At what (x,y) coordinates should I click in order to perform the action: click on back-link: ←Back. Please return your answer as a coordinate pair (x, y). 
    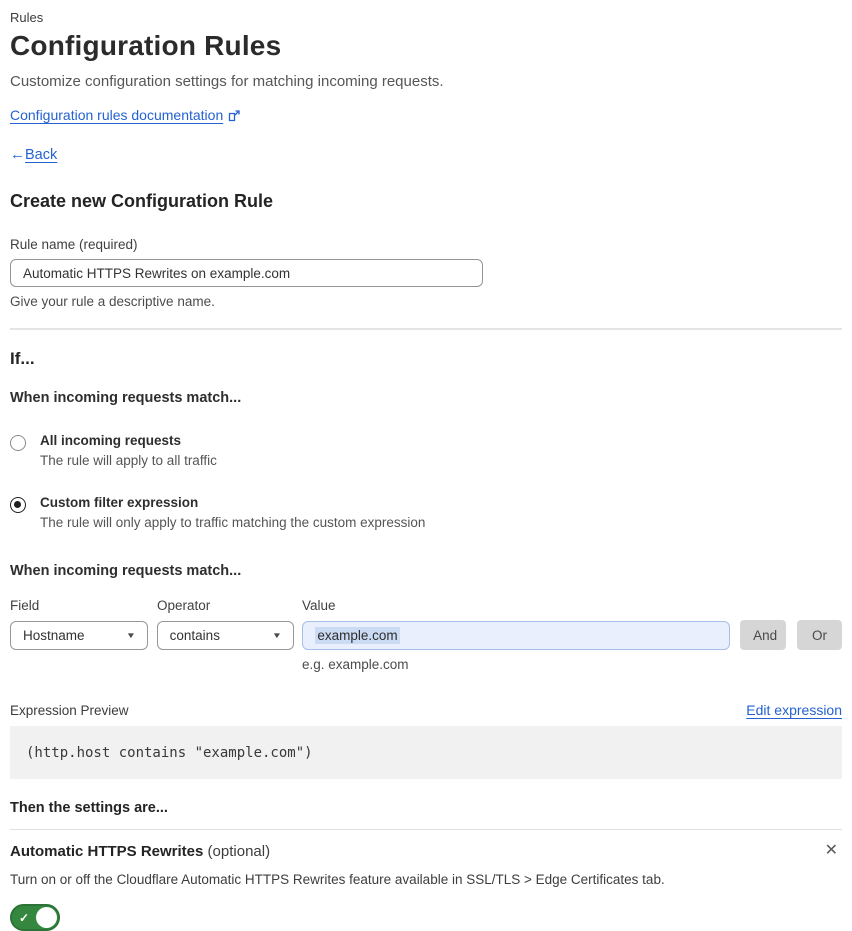
    Looking at the image, I should click on (33, 154).